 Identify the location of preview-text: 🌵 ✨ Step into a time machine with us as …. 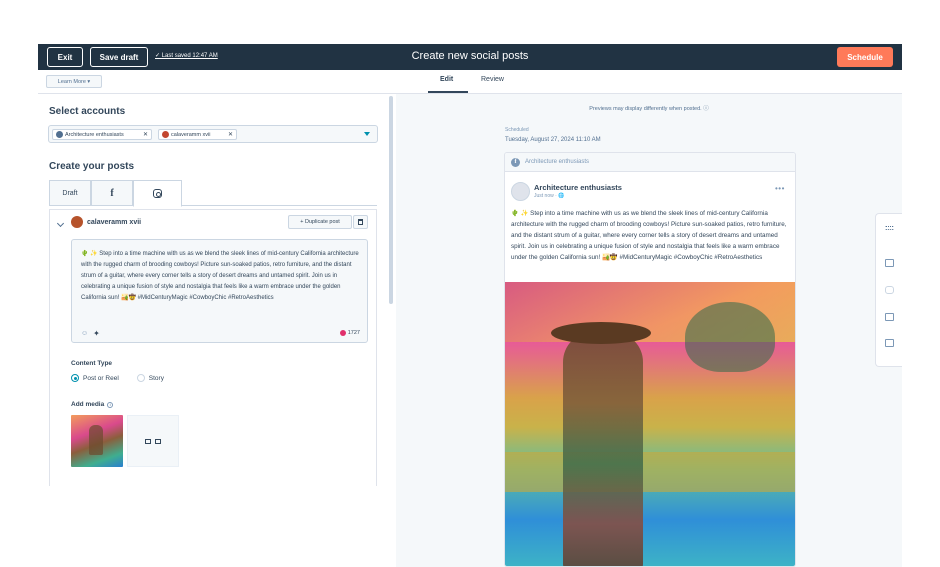
(649, 235).